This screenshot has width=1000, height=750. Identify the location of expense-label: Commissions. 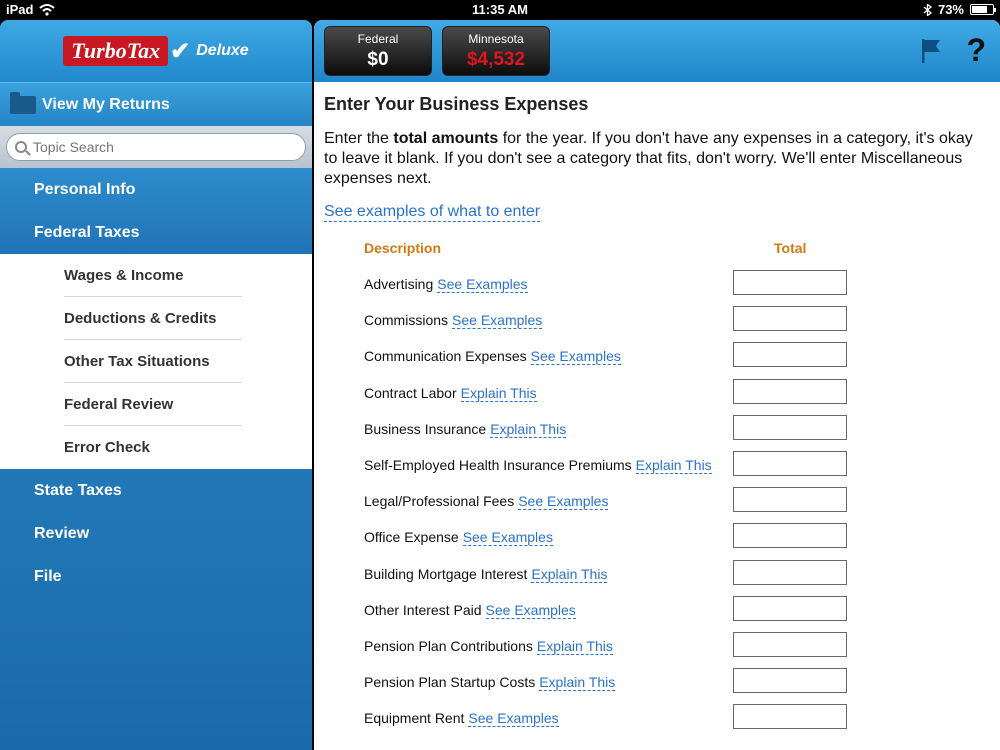
(406, 320).